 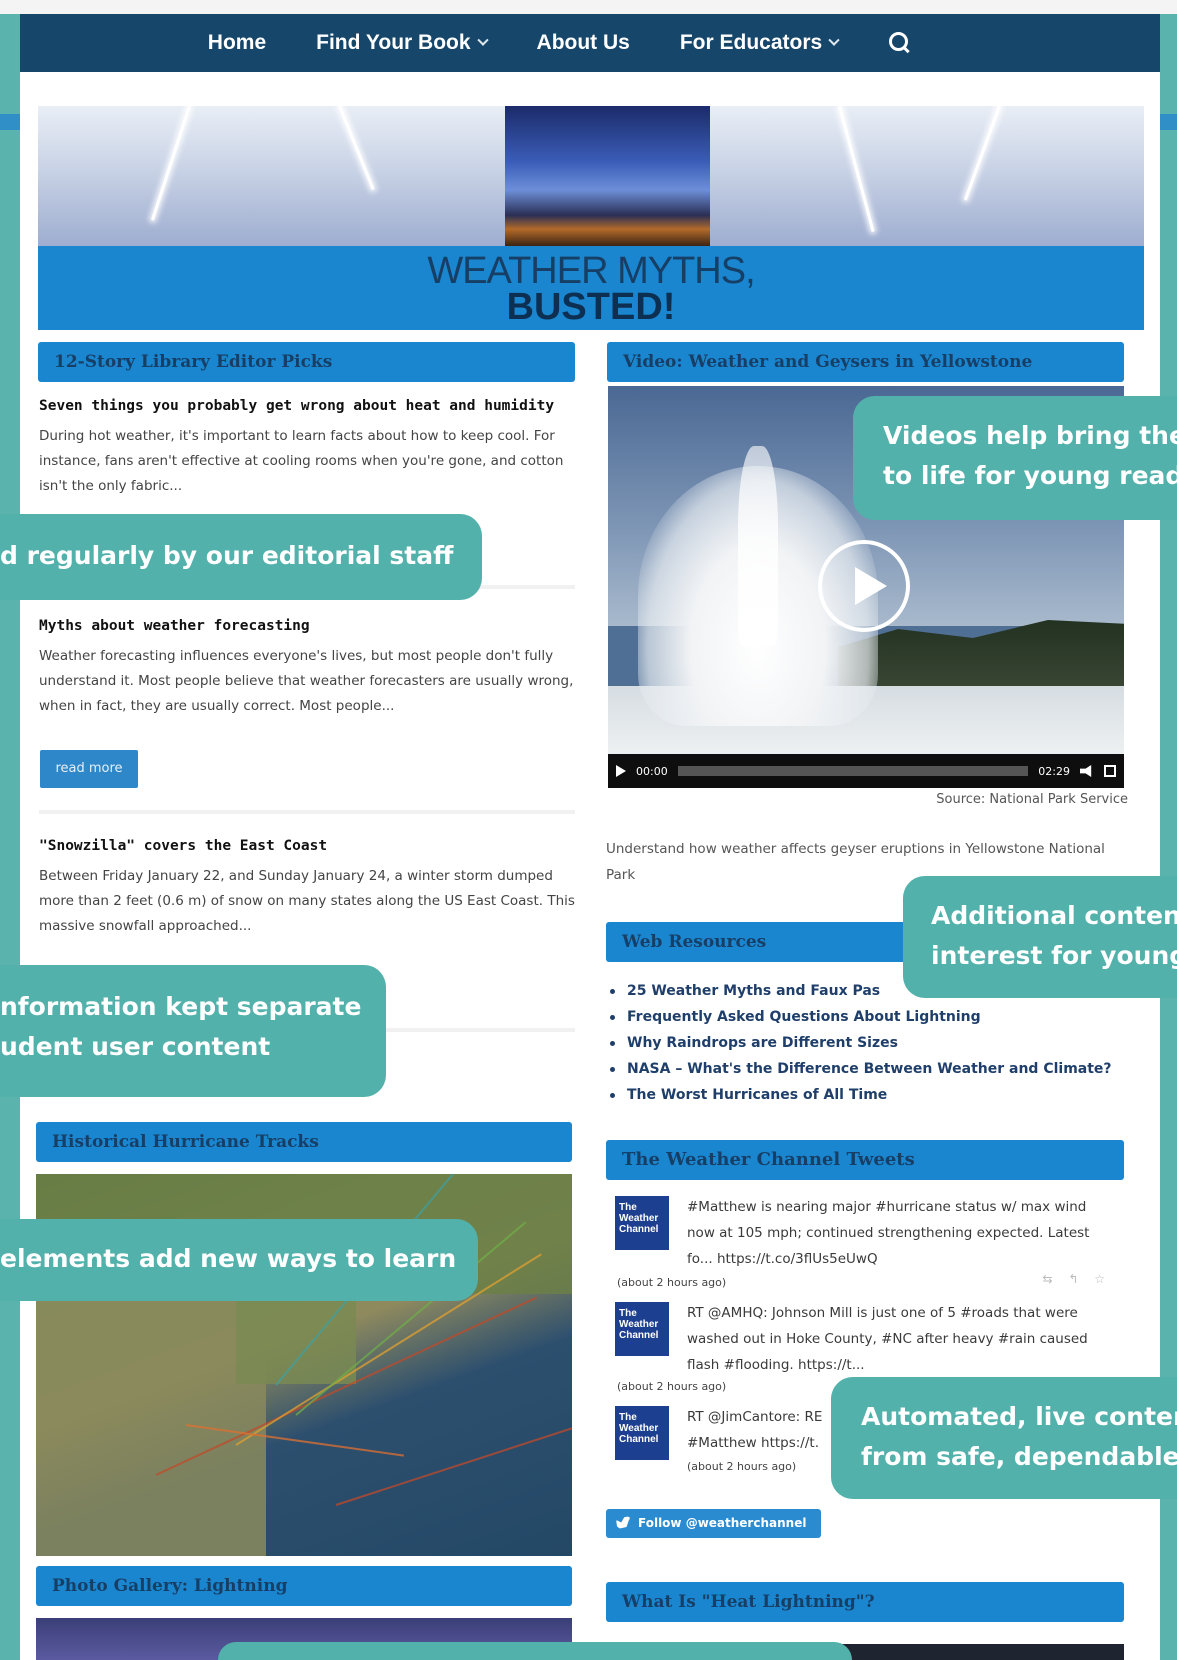 What do you see at coordinates (239, 1260) in the screenshot?
I see `callout-elements: elements add new ways to learn` at bounding box center [239, 1260].